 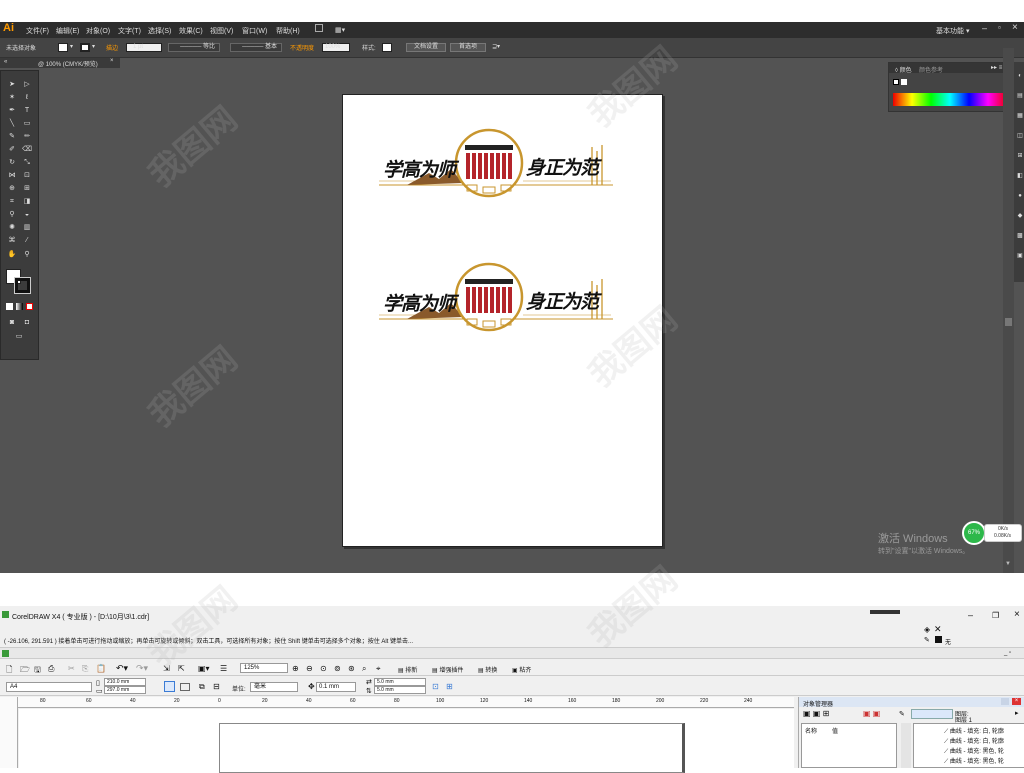 I want to click on save-icon: 🖫, so click(x=37, y=671).